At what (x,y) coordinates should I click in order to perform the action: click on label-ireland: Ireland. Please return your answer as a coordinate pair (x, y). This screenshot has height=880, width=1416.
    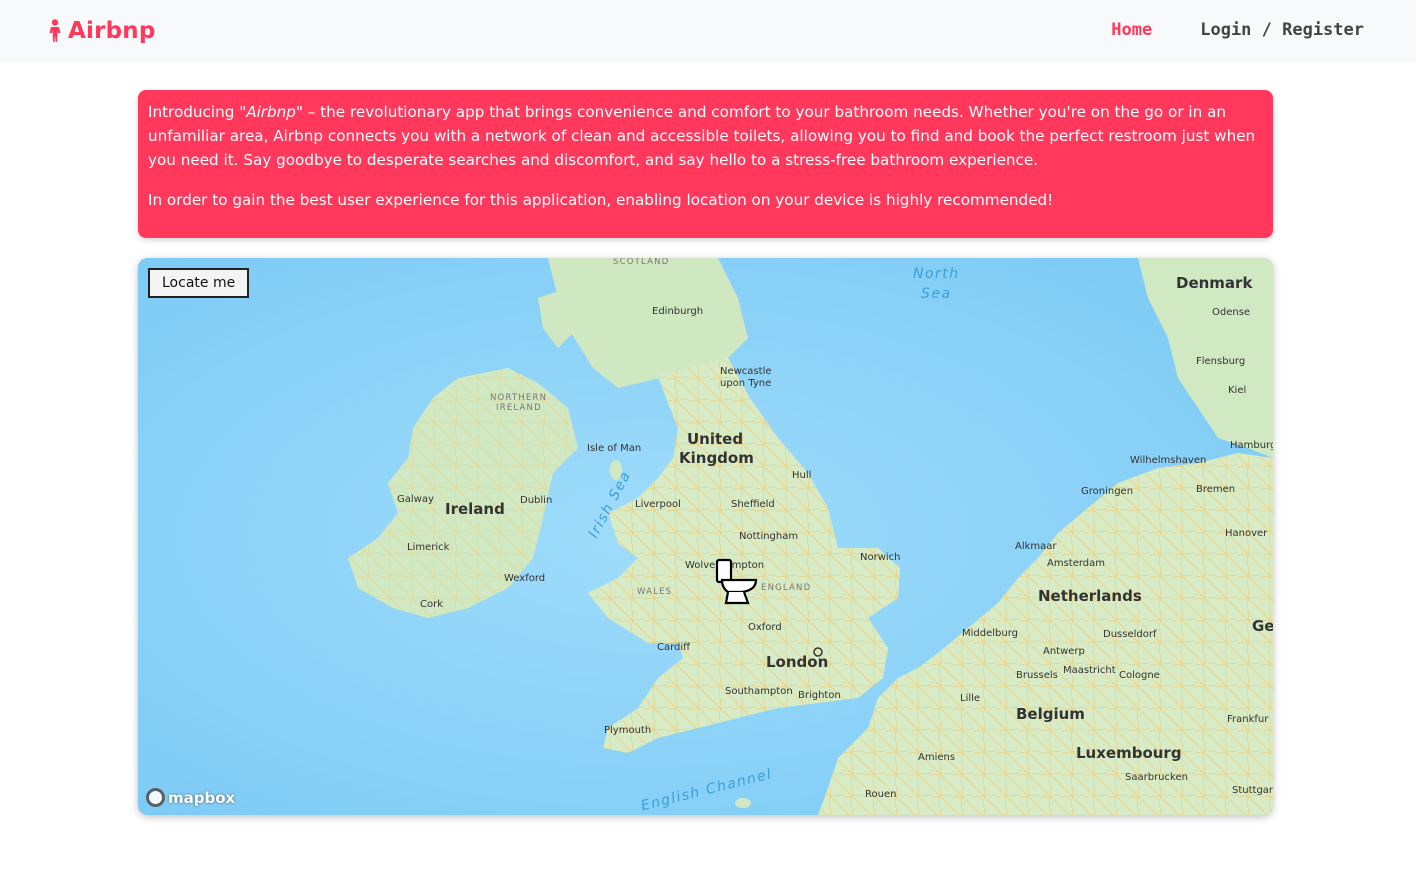
    Looking at the image, I should click on (475, 509).